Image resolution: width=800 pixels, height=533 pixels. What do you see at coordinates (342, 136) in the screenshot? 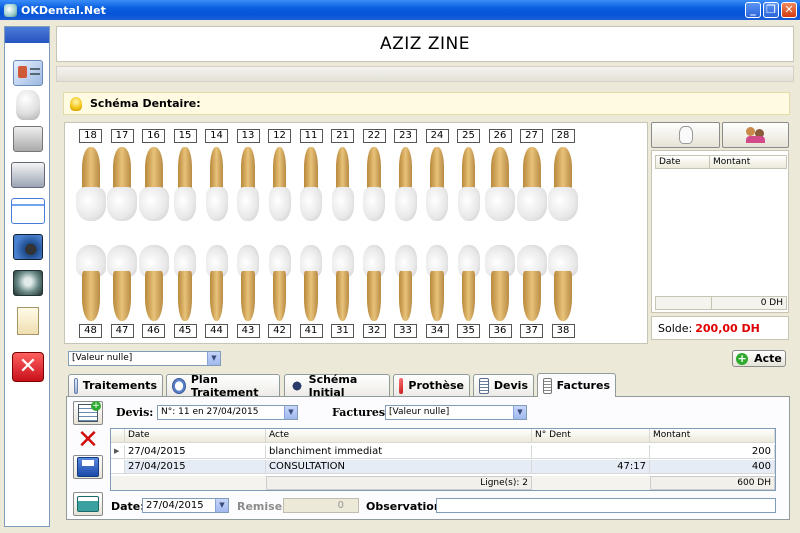
I see `tooth-number-21: 21` at bounding box center [342, 136].